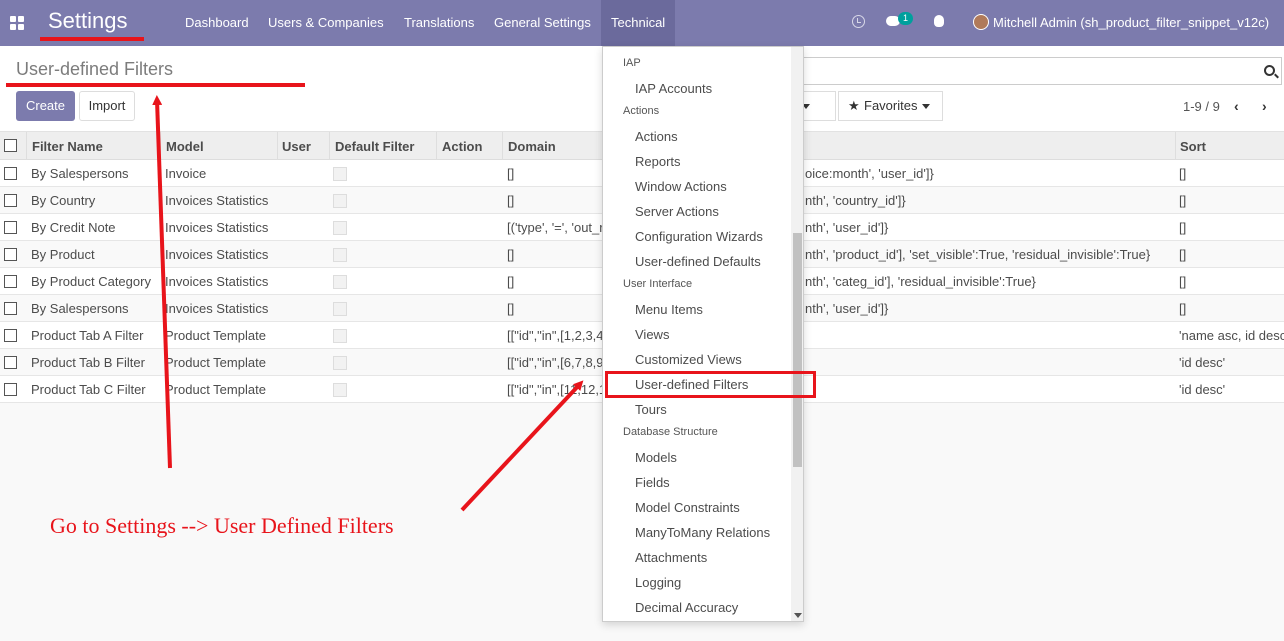 The height and width of the screenshot is (641, 1284). Describe the element at coordinates (710, 384) in the screenshot. I see `highlight-box` at that location.